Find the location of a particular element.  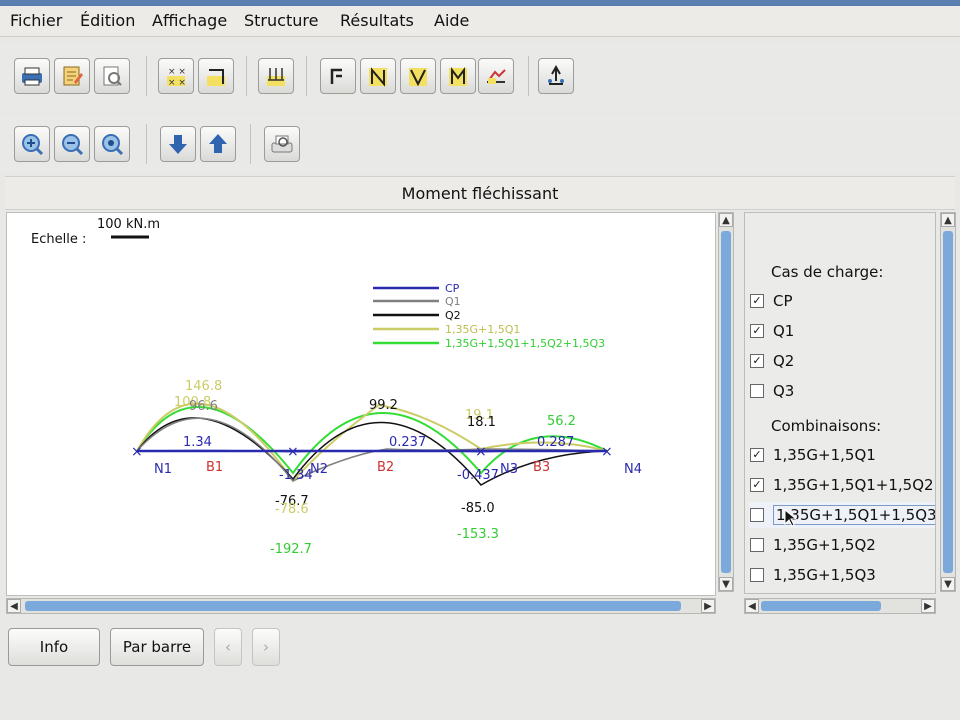

value-cp-support2: -0.437 is located at coordinates (478, 475).